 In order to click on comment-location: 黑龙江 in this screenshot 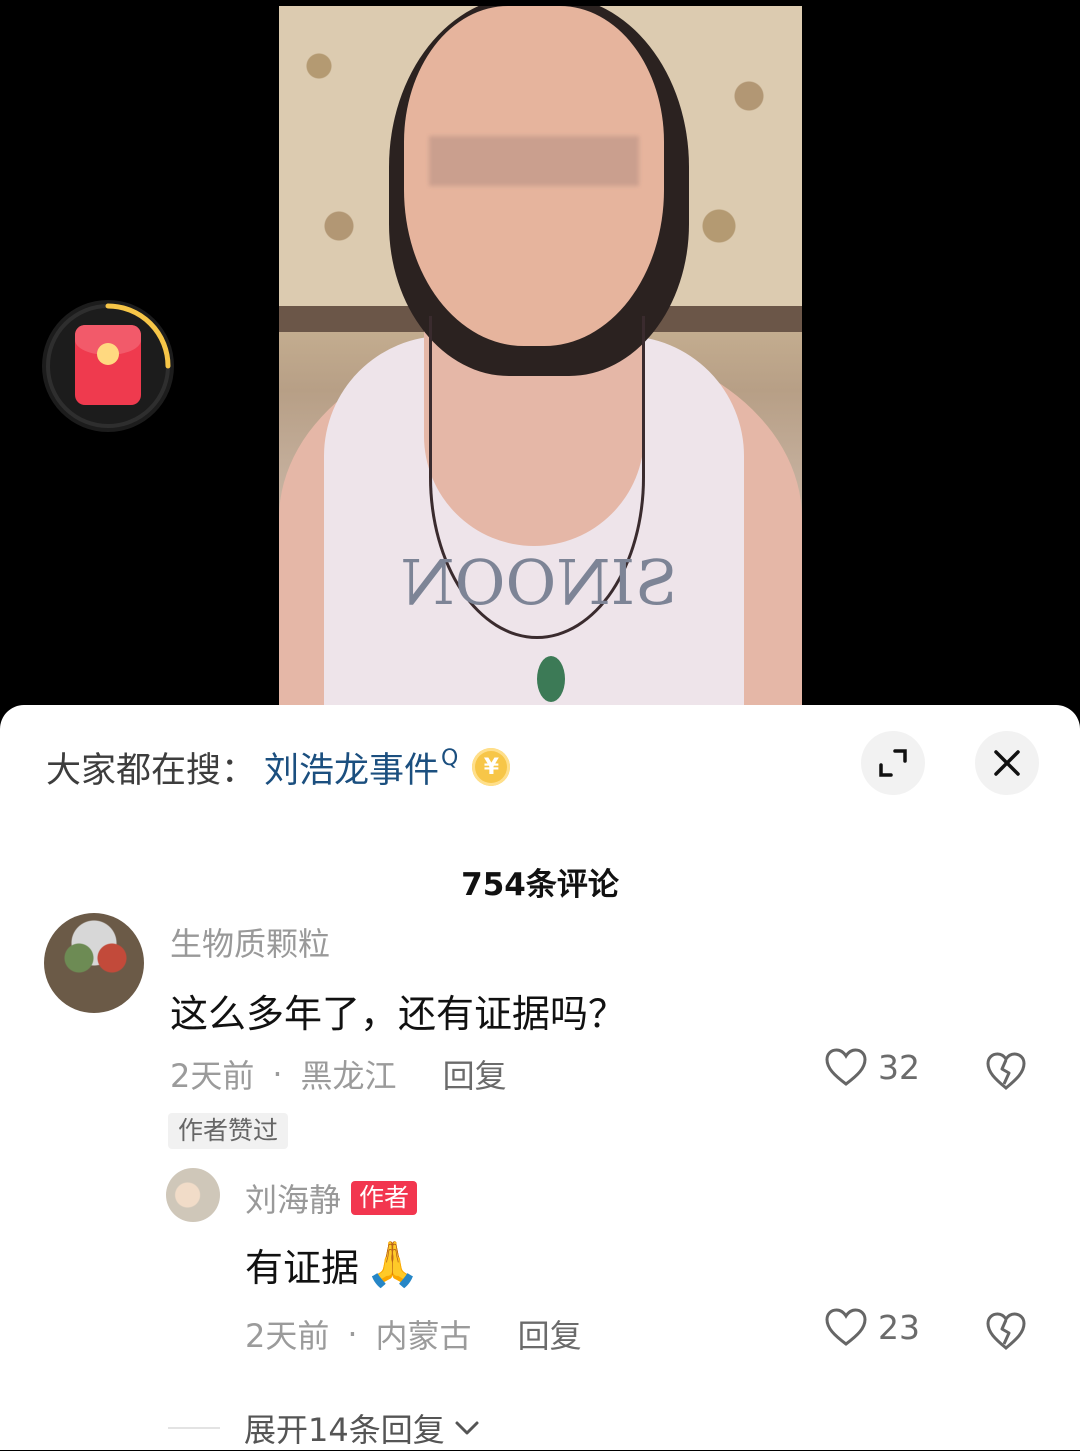, I will do `click(348, 1076)`.